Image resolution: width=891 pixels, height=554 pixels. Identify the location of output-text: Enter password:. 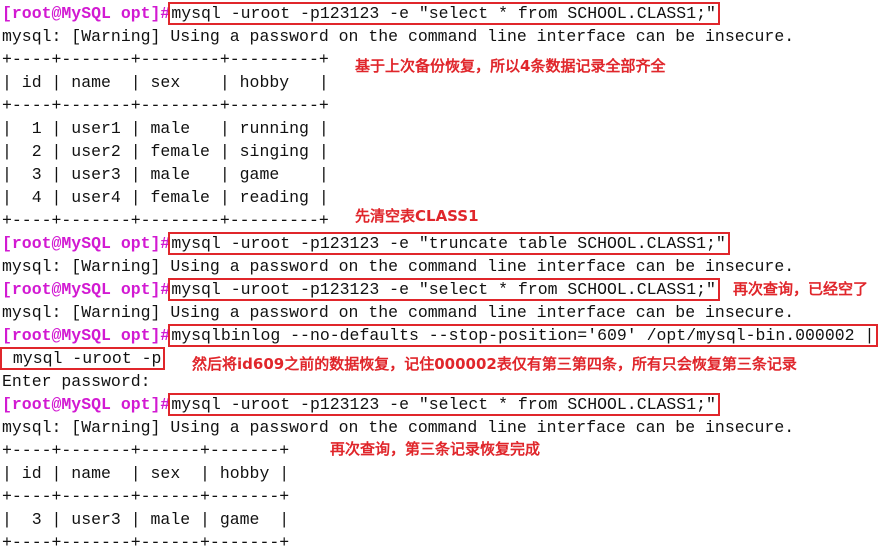
(76, 381).